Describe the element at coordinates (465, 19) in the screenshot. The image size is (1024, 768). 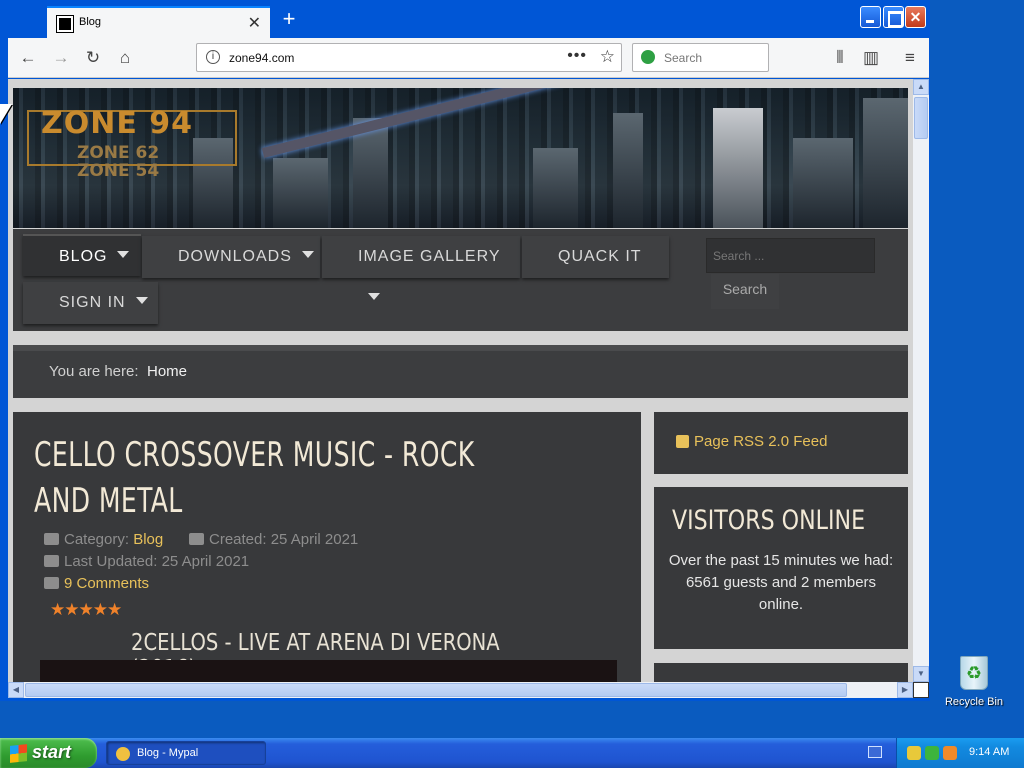
I see `tab-bar: Blog ✕ + ✕` at that location.